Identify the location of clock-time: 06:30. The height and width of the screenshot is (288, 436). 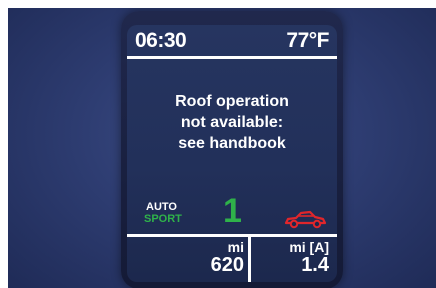
(161, 40).